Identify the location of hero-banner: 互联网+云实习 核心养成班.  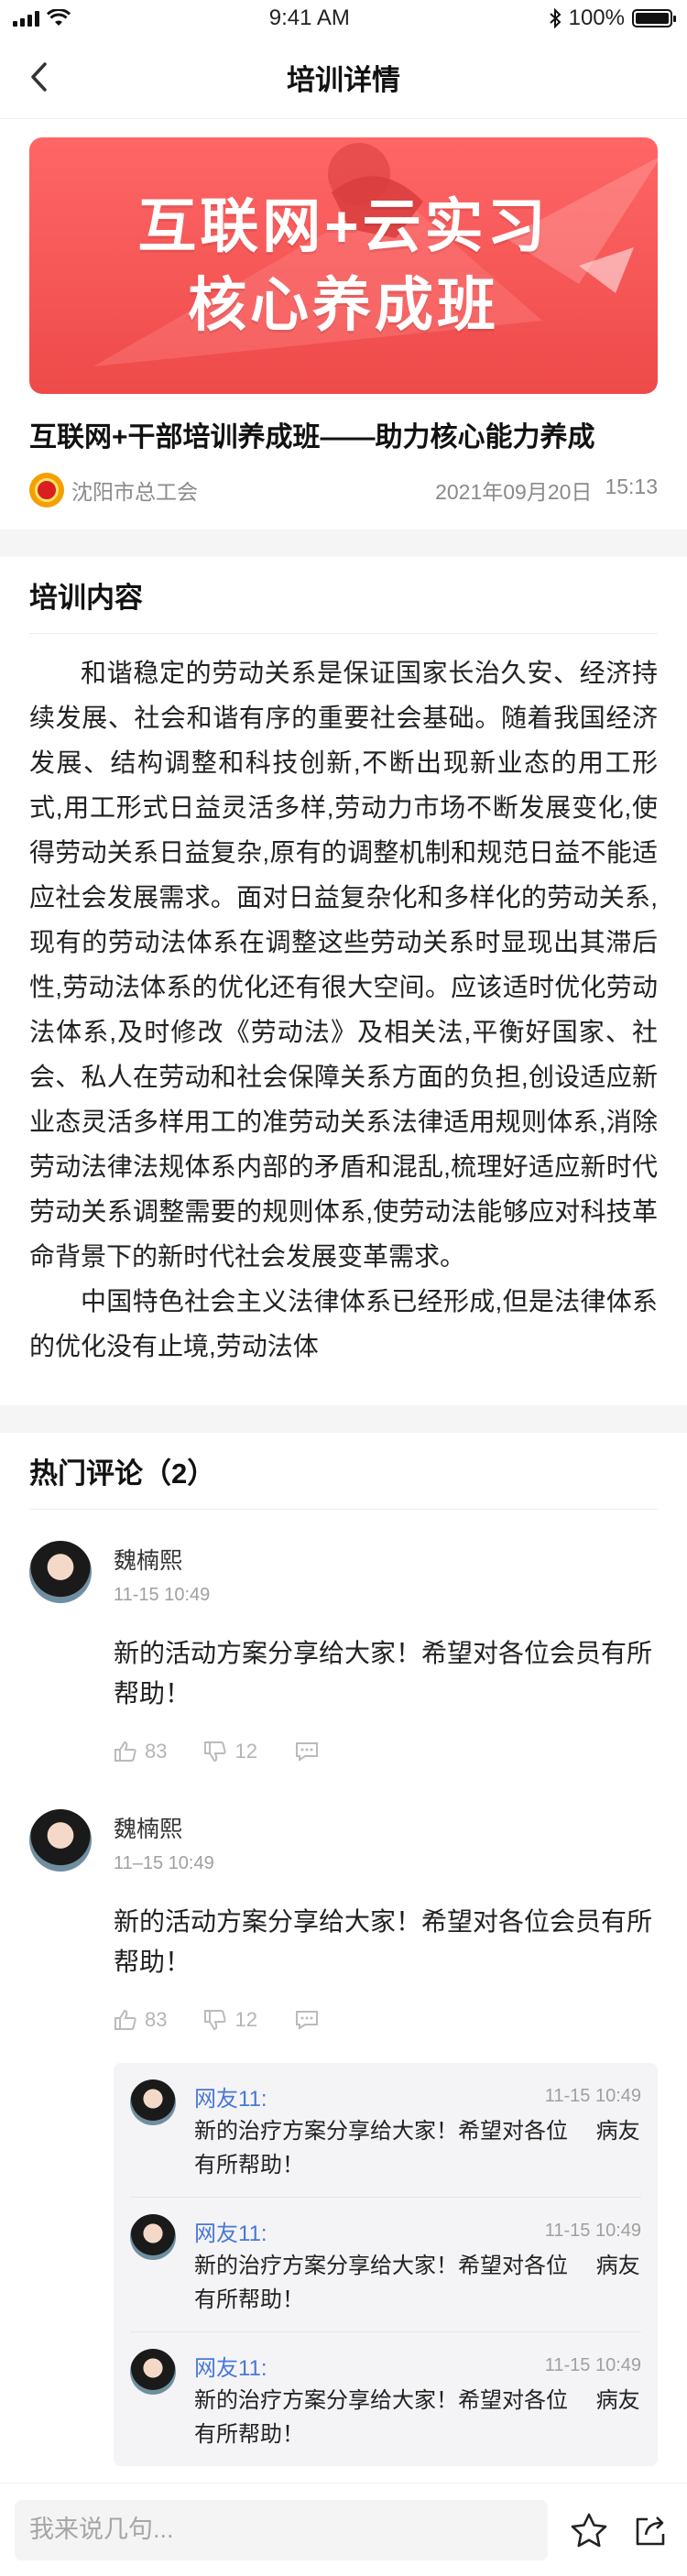
(344, 265).